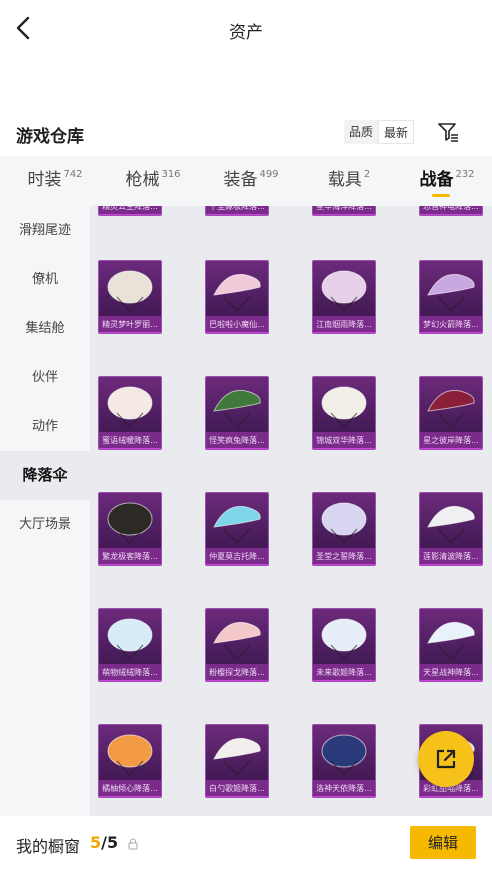 This screenshot has width=492, height=871. Describe the element at coordinates (361, 132) in the screenshot. I see `sort-option-quality: 品质` at that location.